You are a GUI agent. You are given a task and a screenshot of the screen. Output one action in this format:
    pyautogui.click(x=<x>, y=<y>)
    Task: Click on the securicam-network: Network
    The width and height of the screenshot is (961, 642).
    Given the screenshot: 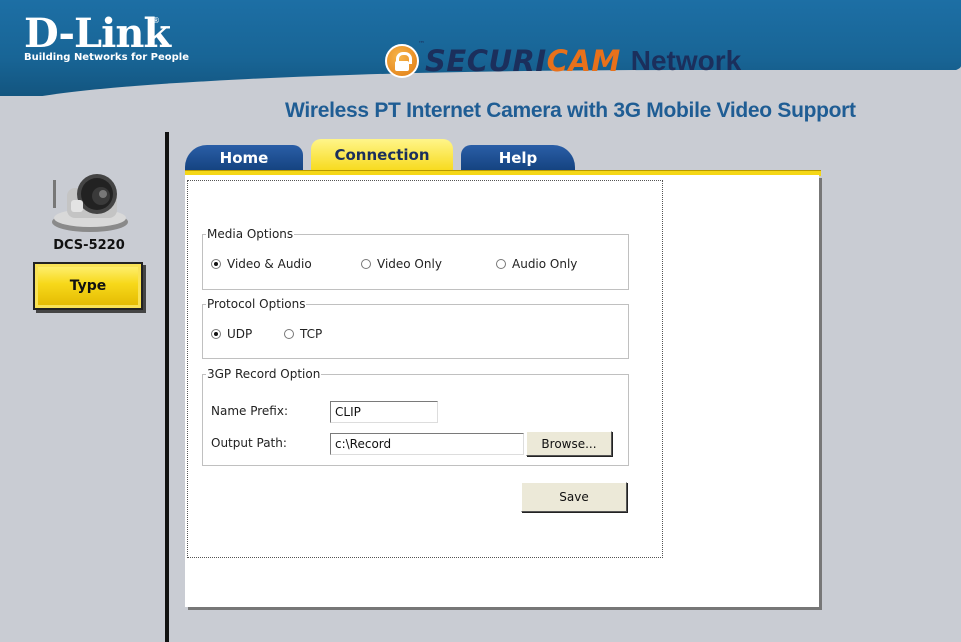 What is the action you would take?
    pyautogui.click(x=686, y=60)
    